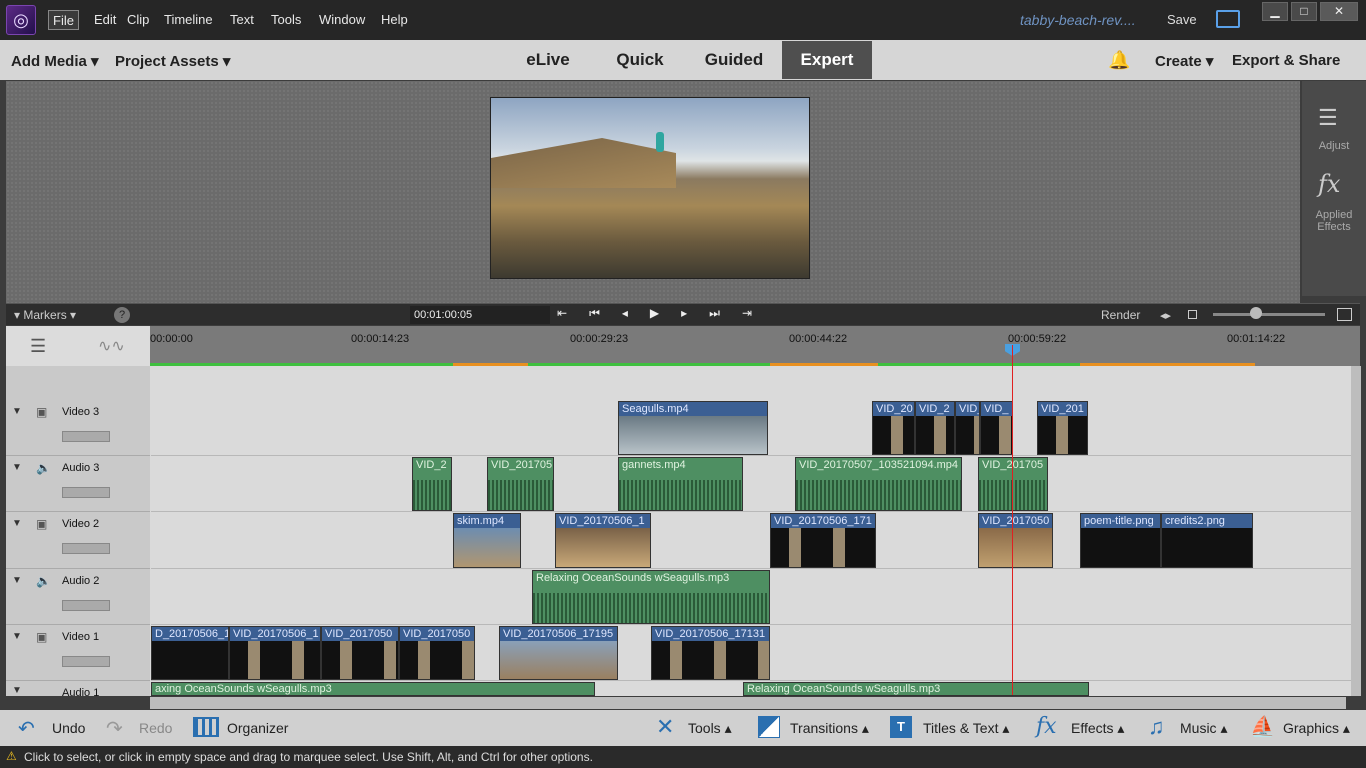 The height and width of the screenshot is (768, 1366). I want to click on help-icon: ?, so click(122, 315).